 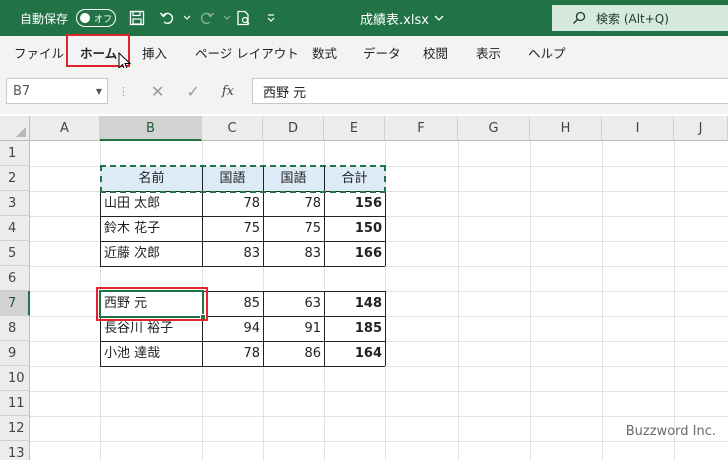 What do you see at coordinates (15, 228) in the screenshot?
I see `row-header-4: 4` at bounding box center [15, 228].